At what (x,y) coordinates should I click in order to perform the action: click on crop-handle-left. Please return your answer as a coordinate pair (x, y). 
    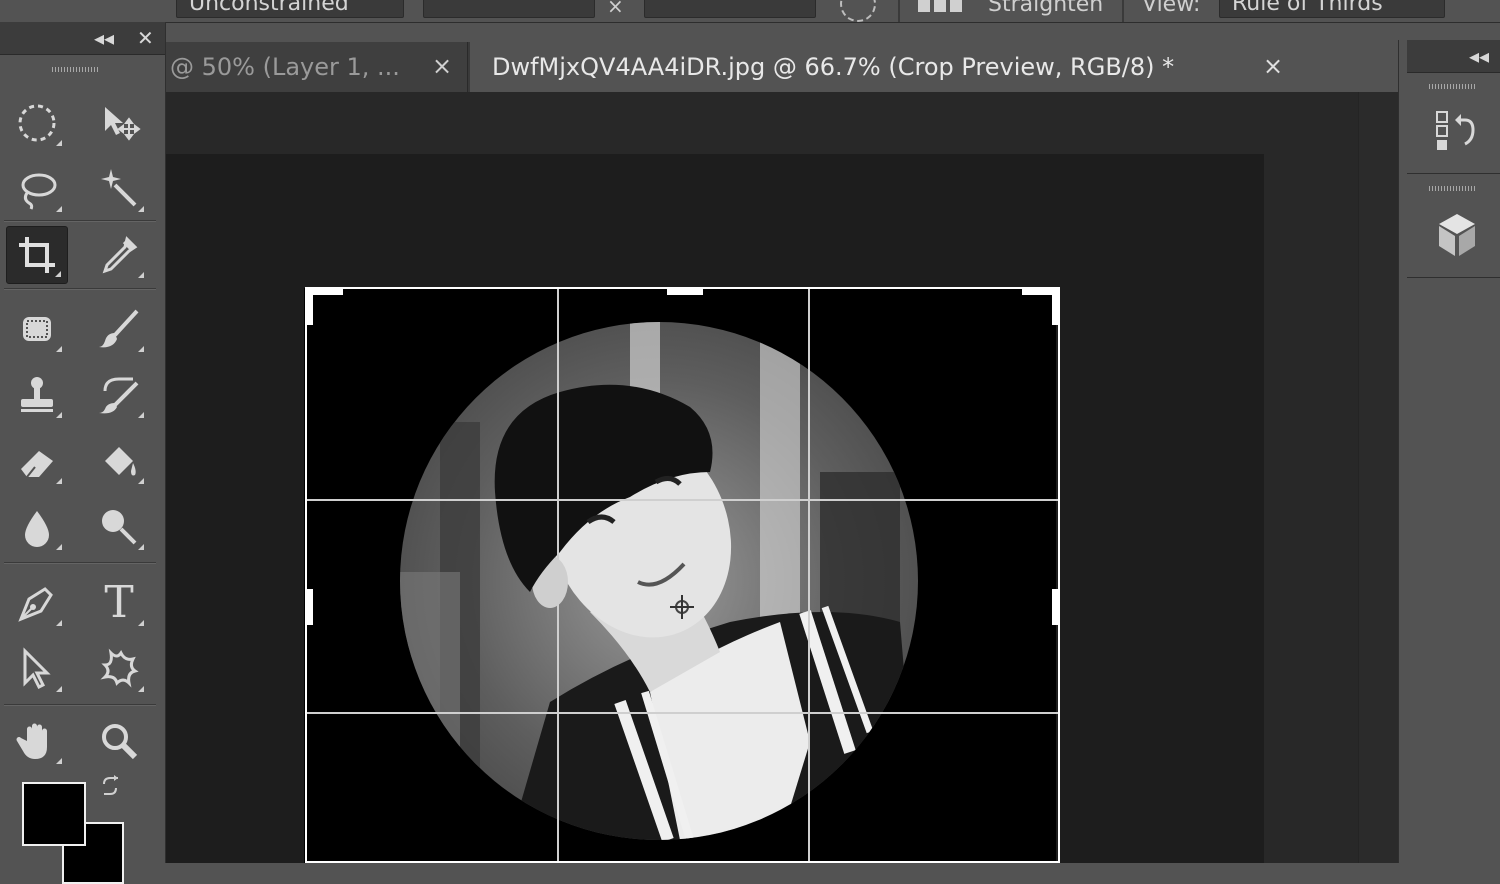
    Looking at the image, I should click on (310, 607).